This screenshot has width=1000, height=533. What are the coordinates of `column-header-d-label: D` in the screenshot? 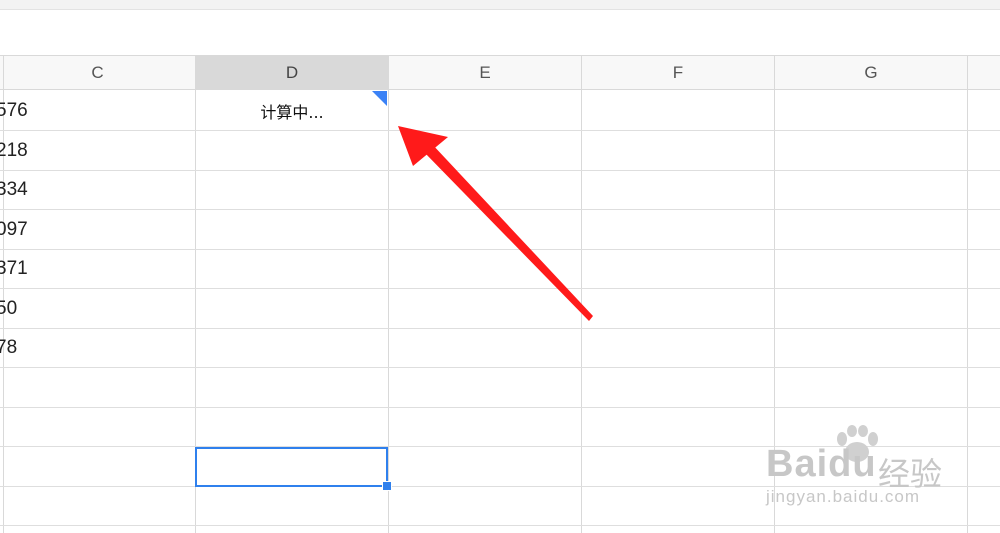 It's located at (292, 72).